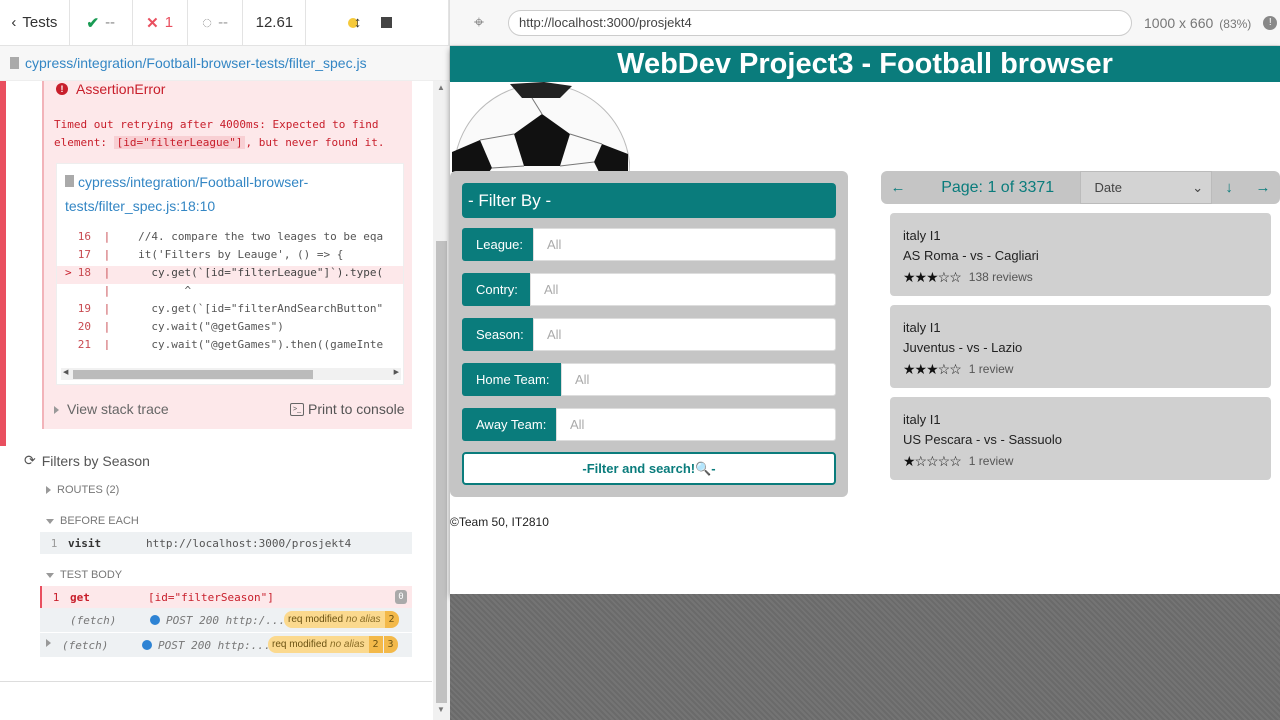 Image resolution: width=1280 pixels, height=720 pixels. Describe the element at coordinates (1263, 187) in the screenshot. I see `arrow-right-icon: →` at that location.